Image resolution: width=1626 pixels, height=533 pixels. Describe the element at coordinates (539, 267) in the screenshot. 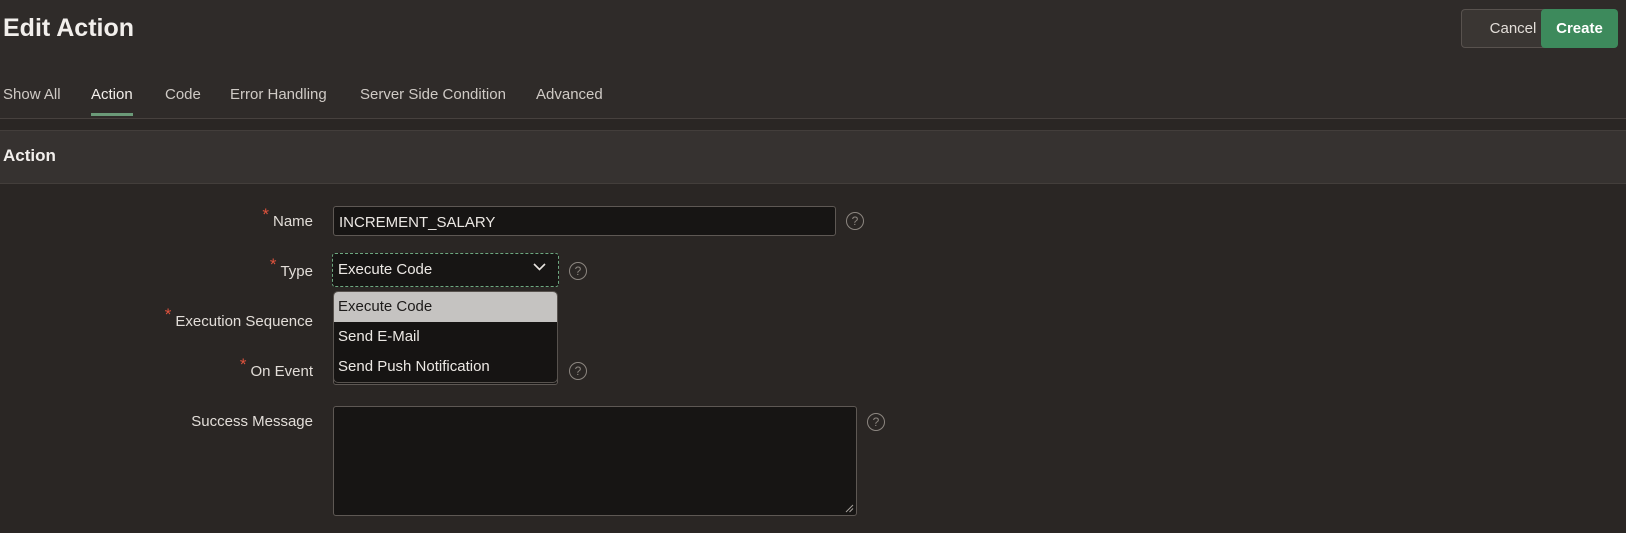

I see `chevron-down-icon` at that location.